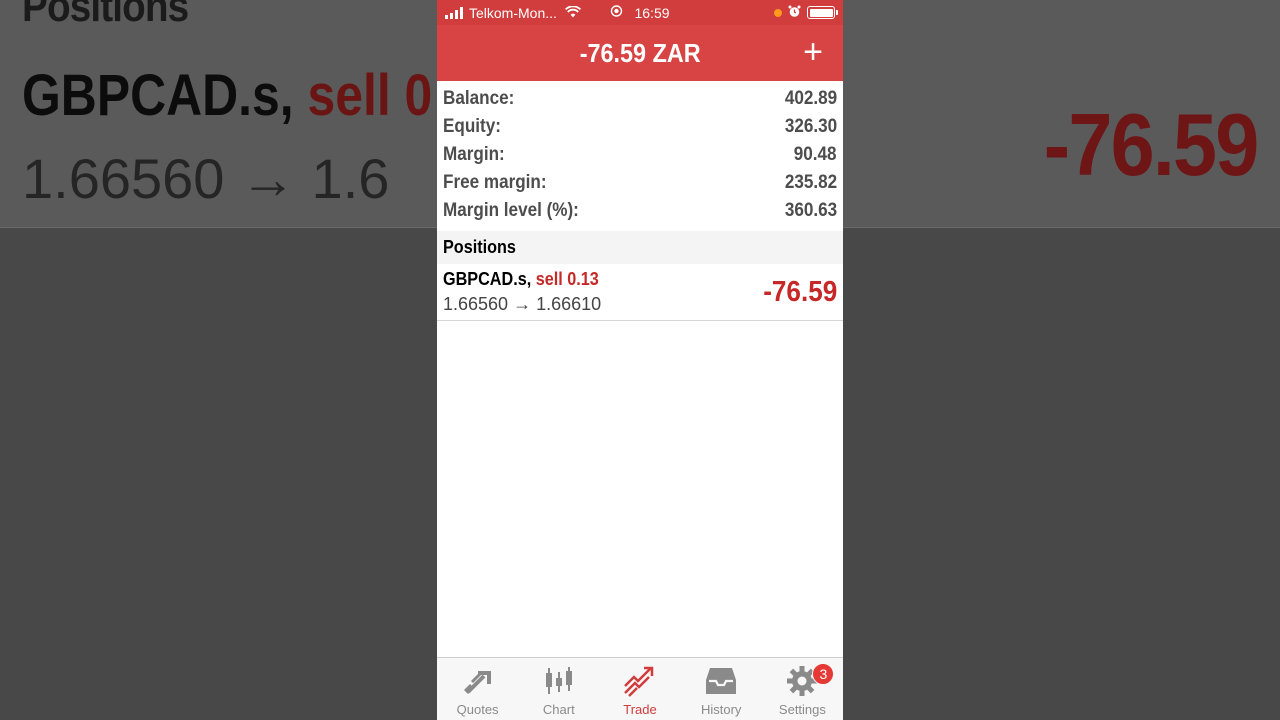  I want to click on summary-row-margin: Margin: 90.48, so click(640, 155).